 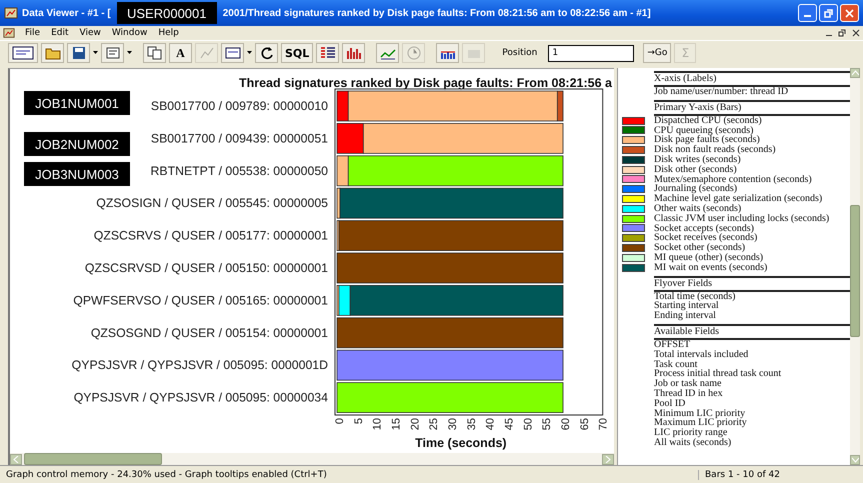 What do you see at coordinates (297, 53) in the screenshot?
I see `sql-button: SQL` at bounding box center [297, 53].